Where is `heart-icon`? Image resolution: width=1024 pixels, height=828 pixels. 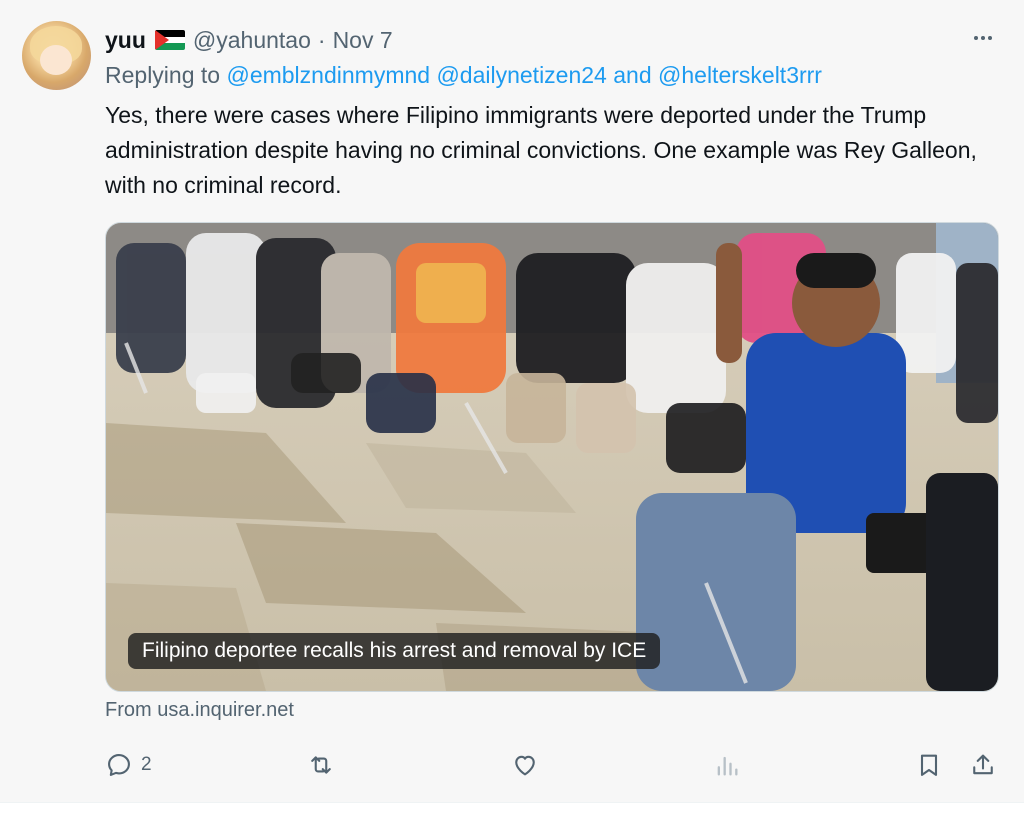
heart-icon is located at coordinates (525, 765).